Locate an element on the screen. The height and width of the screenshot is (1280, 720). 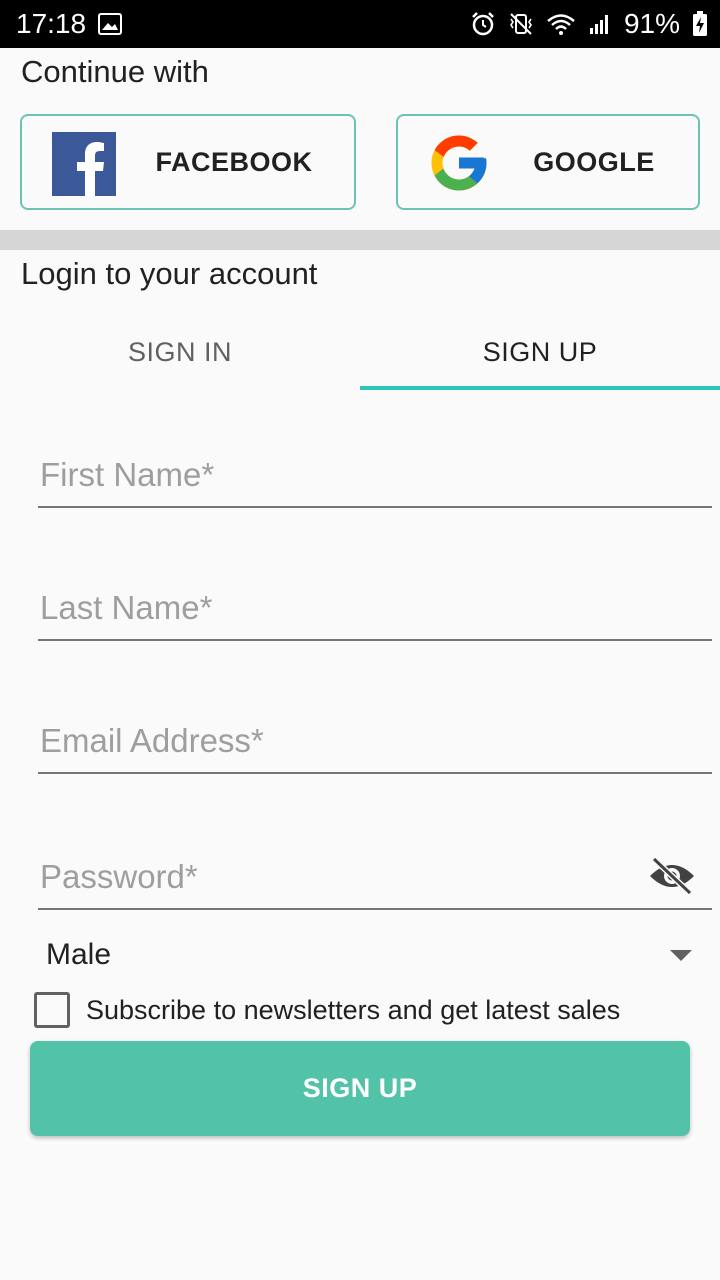
last-name-field is located at coordinates (375, 615).